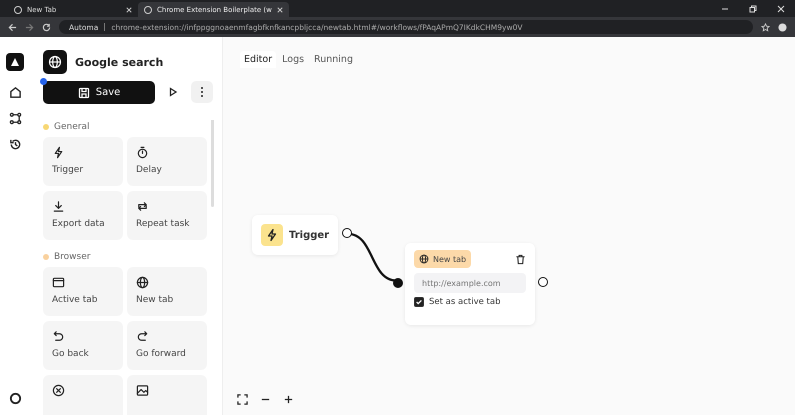 The image size is (795, 415). I want to click on block-tile: Trigger, so click(83, 161).